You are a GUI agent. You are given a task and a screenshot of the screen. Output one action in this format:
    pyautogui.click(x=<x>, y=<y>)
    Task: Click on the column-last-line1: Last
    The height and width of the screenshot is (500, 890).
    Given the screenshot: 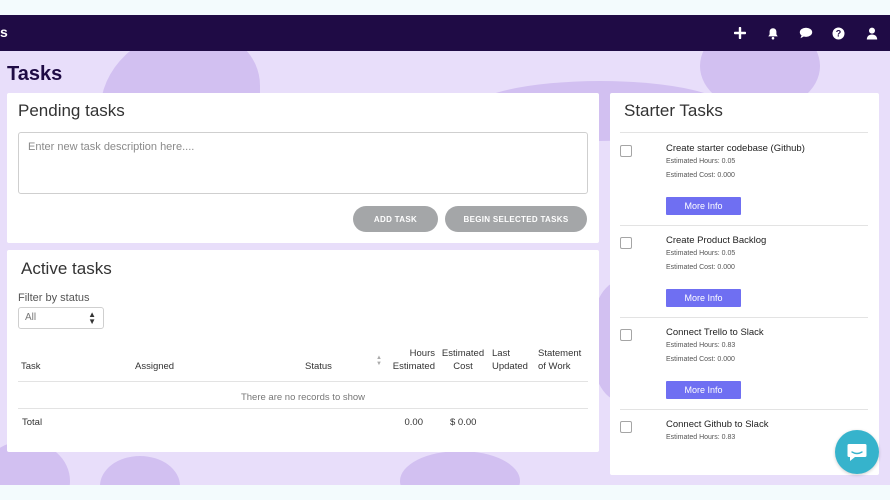 What is the action you would take?
    pyautogui.click(x=501, y=353)
    